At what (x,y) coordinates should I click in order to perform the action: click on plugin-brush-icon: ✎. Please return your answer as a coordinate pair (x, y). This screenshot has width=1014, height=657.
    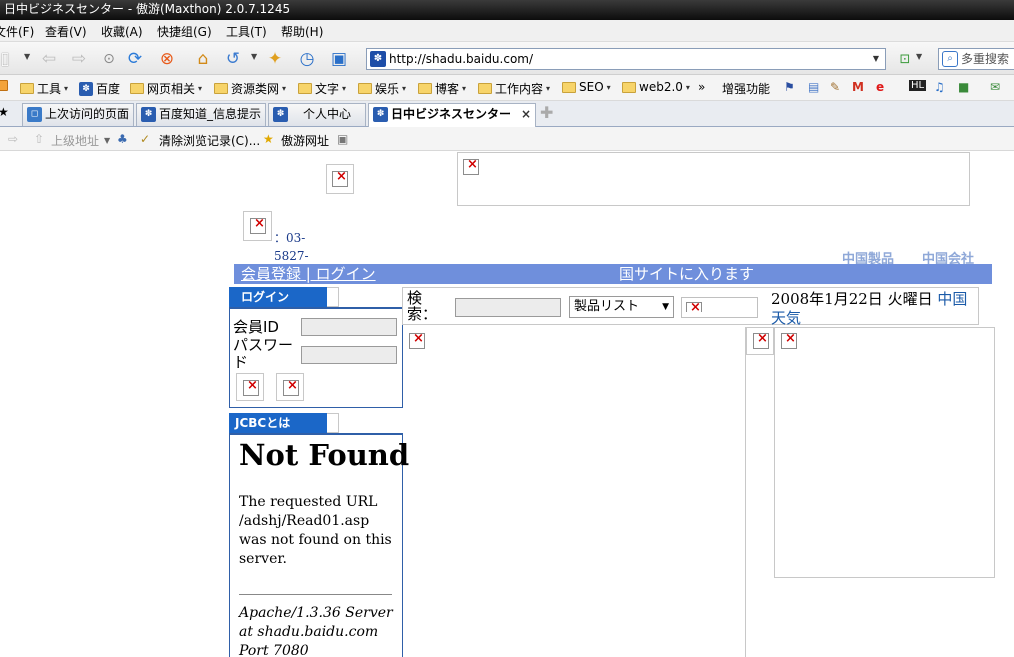
    Looking at the image, I should click on (835, 87).